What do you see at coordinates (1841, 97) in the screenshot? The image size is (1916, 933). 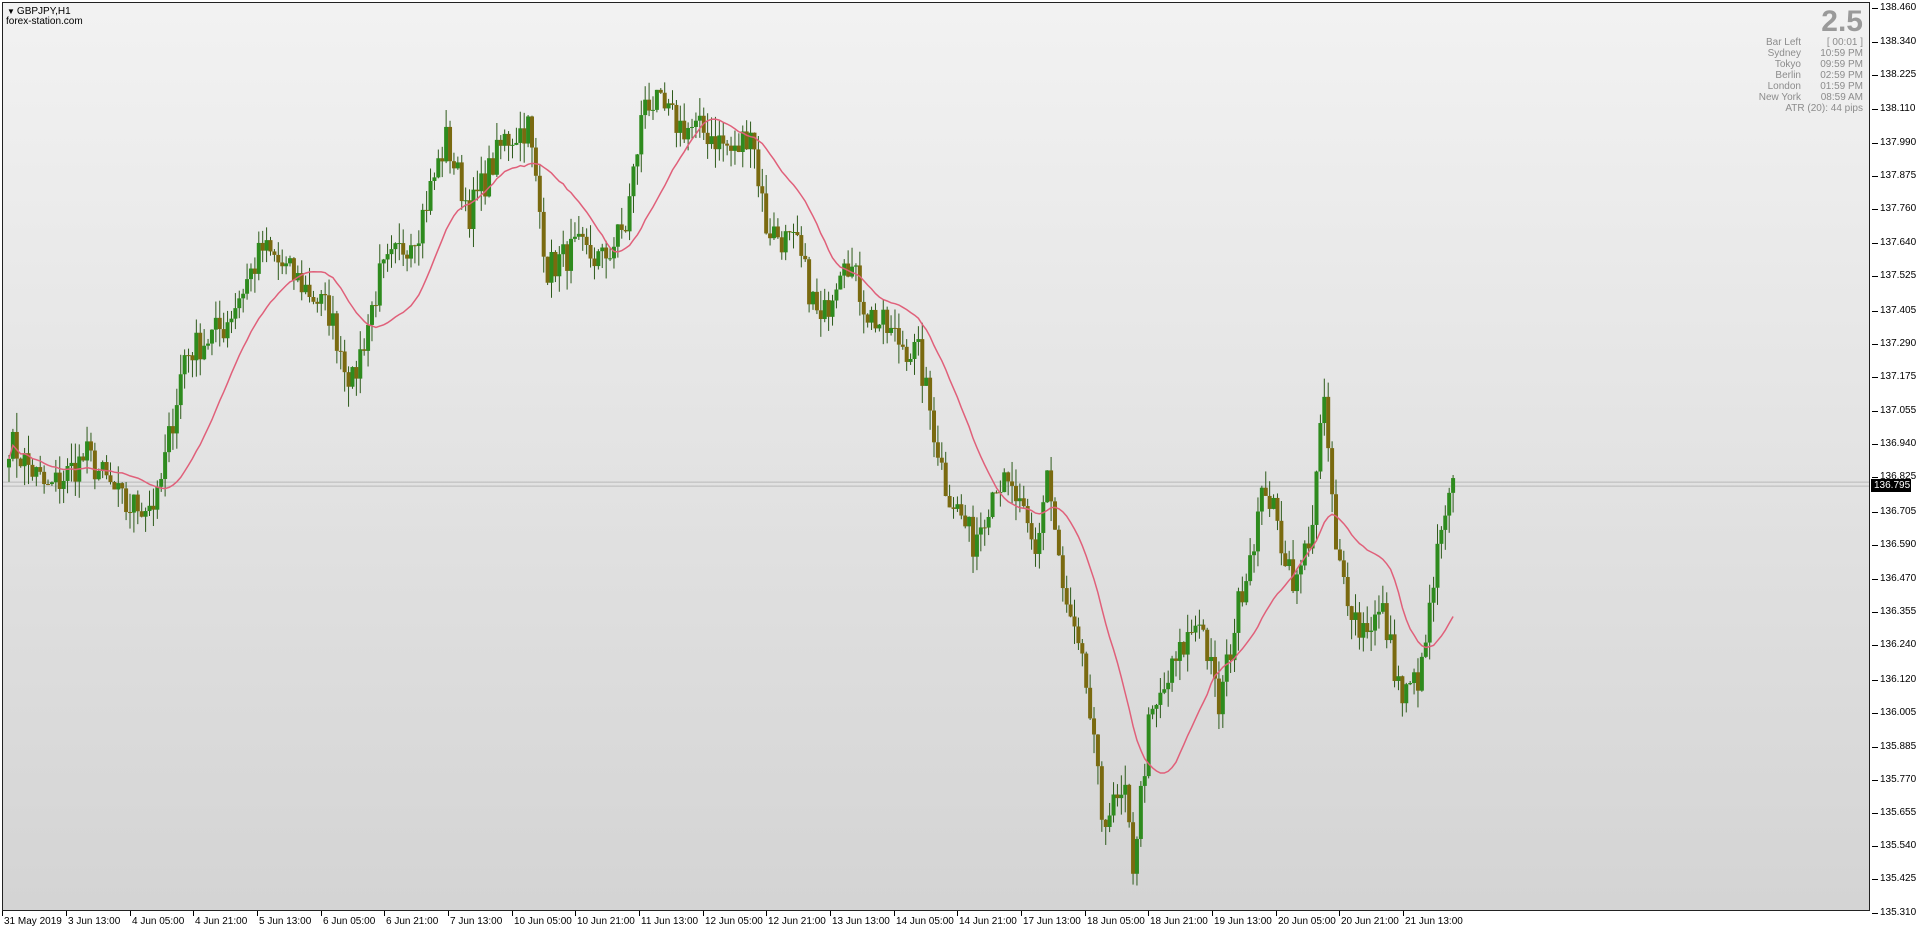 I see `info-row-value: 08:59 AM` at bounding box center [1841, 97].